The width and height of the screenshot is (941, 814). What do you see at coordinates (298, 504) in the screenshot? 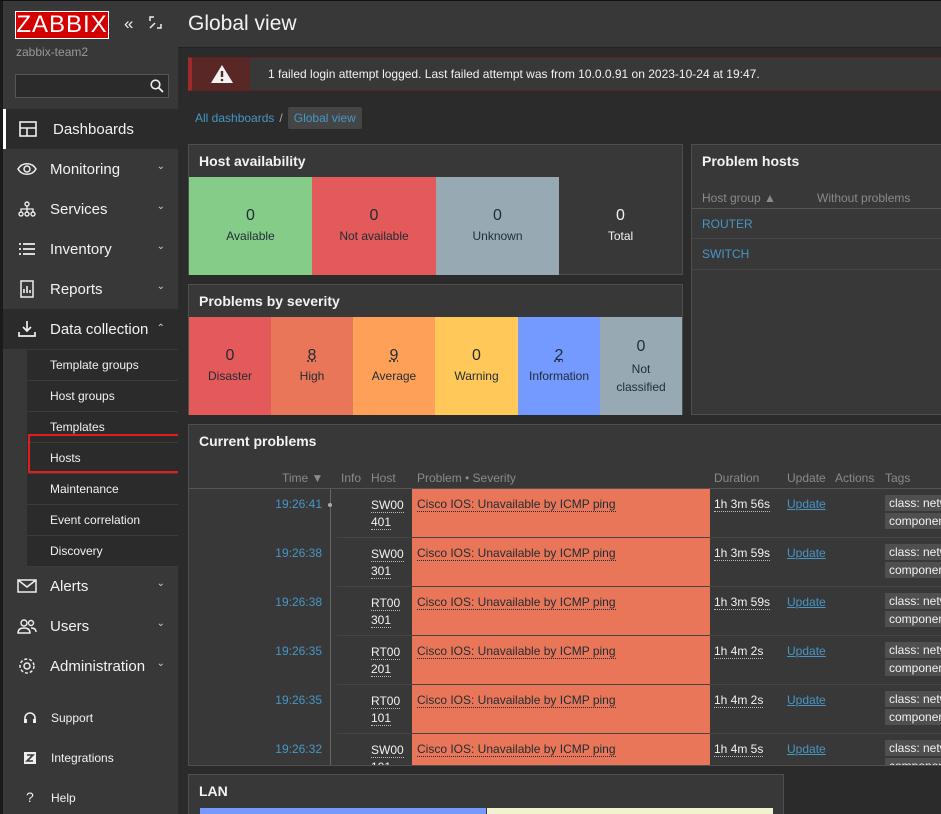
I see `problem-time: 19:26:41` at bounding box center [298, 504].